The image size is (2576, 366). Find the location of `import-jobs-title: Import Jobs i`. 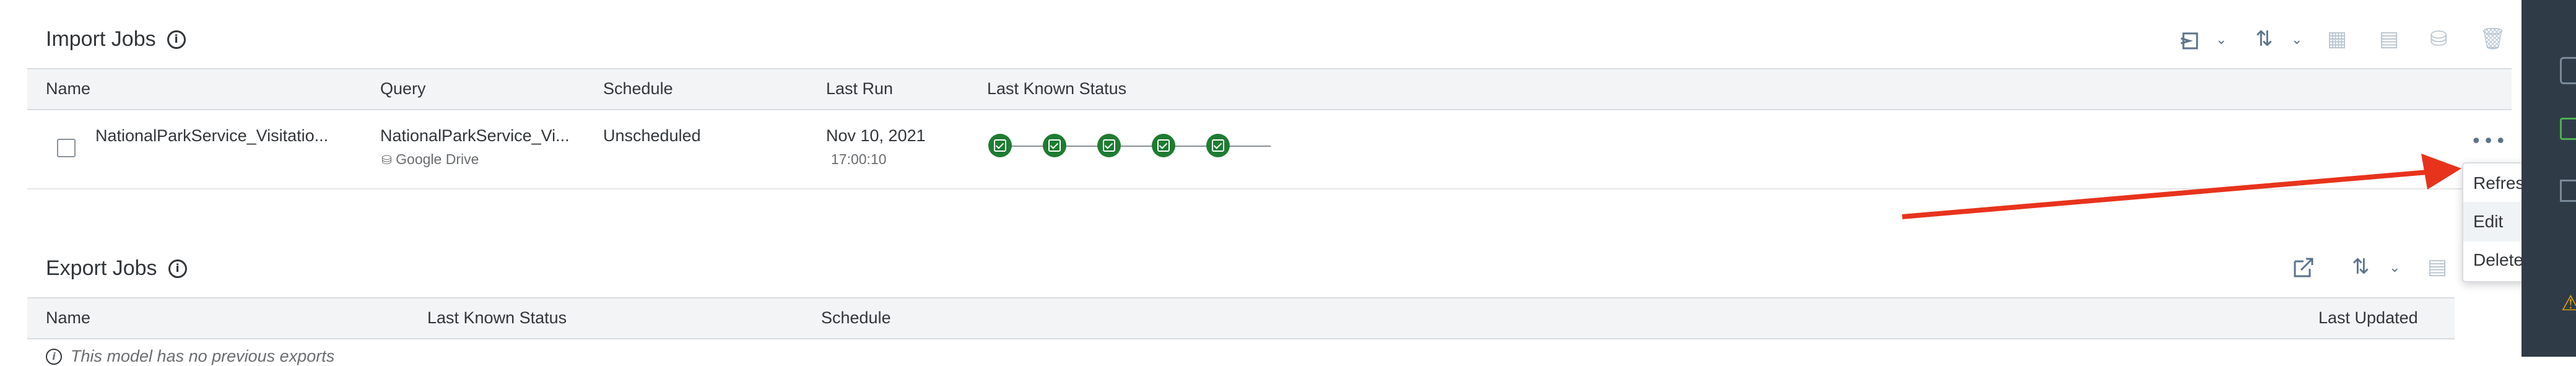

import-jobs-title: Import Jobs i is located at coordinates (116, 39).